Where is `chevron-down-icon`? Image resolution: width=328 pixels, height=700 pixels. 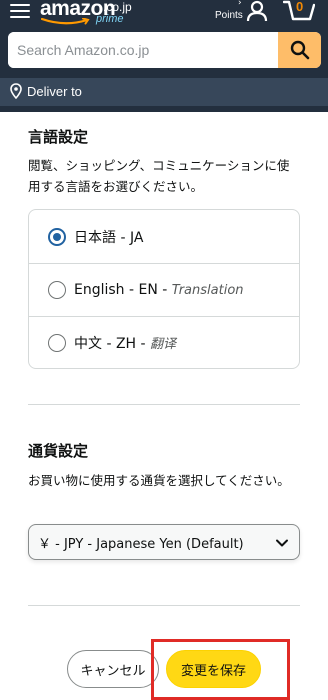
chevron-down-icon is located at coordinates (282, 543).